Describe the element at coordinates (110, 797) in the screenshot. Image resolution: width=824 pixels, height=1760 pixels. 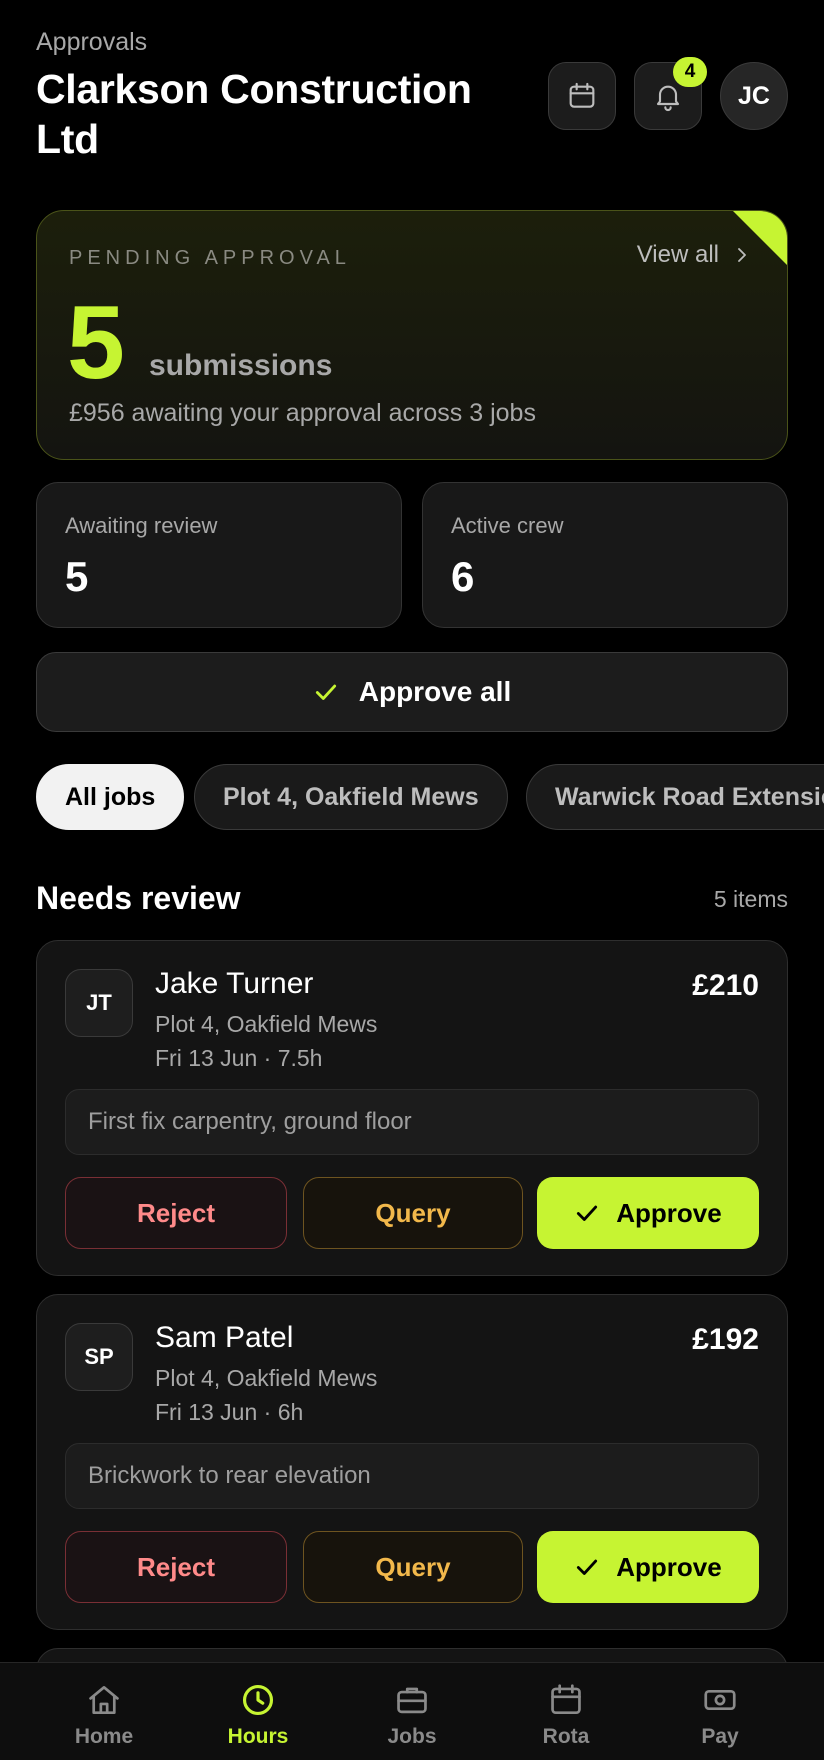
I see `chip-all-jobs: All jobs` at that location.